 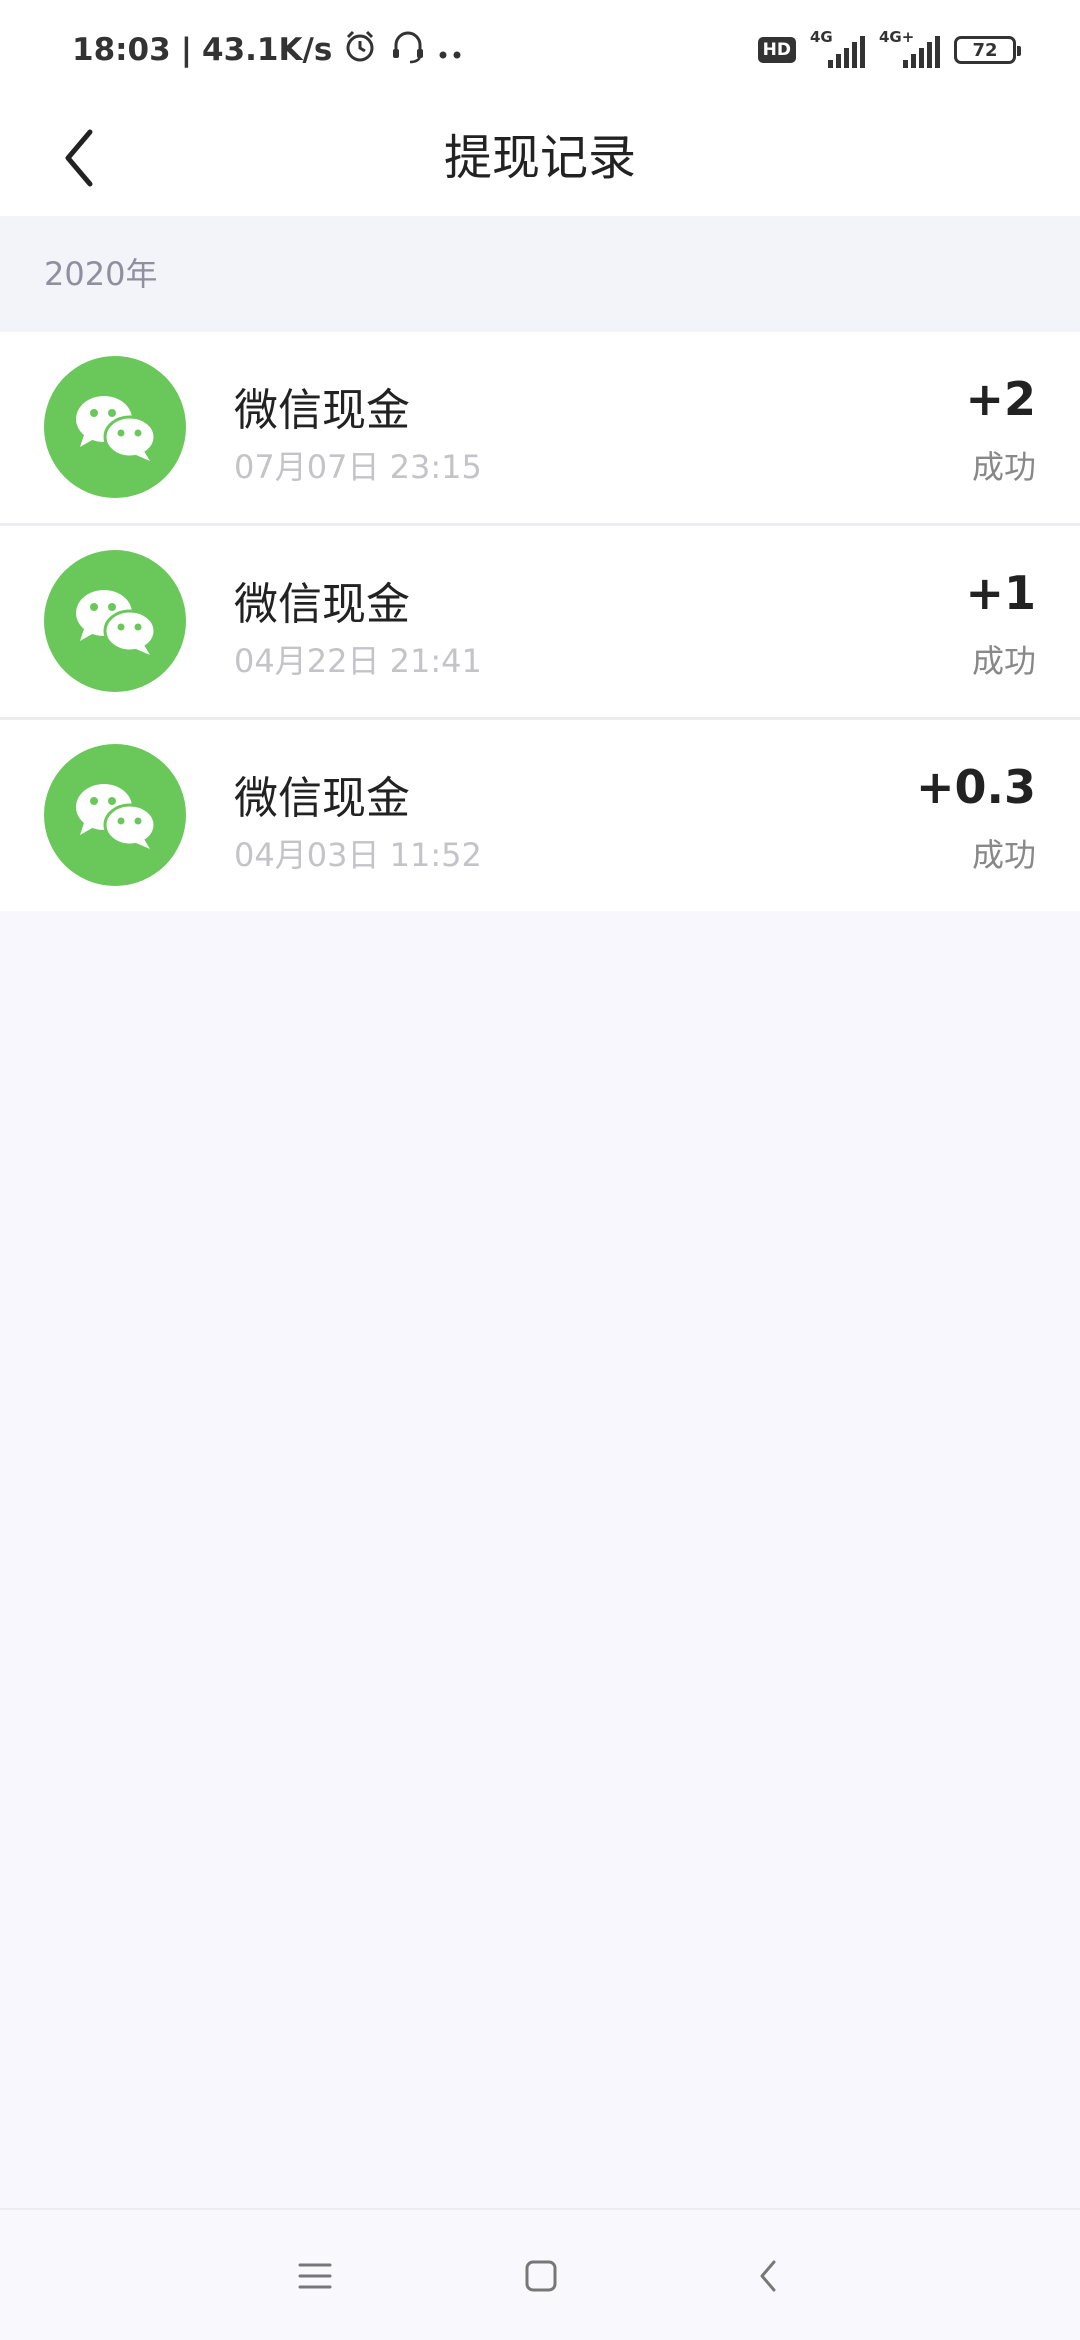 What do you see at coordinates (358, 855) in the screenshot?
I see `record-time: 04月03日 11:52` at bounding box center [358, 855].